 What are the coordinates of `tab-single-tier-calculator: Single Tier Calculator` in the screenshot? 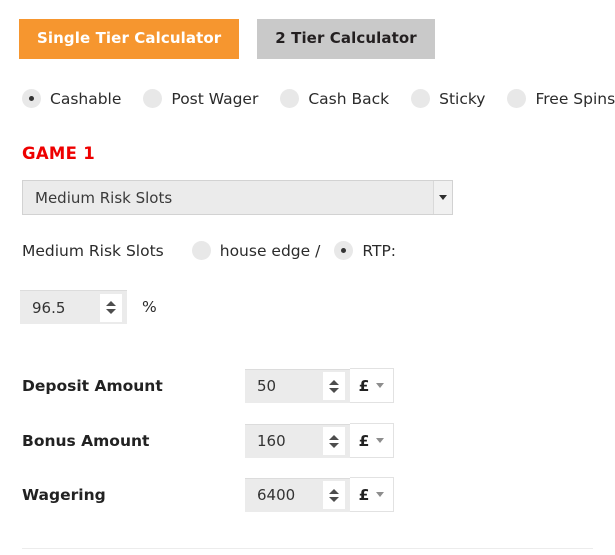 It's located at (129, 39).